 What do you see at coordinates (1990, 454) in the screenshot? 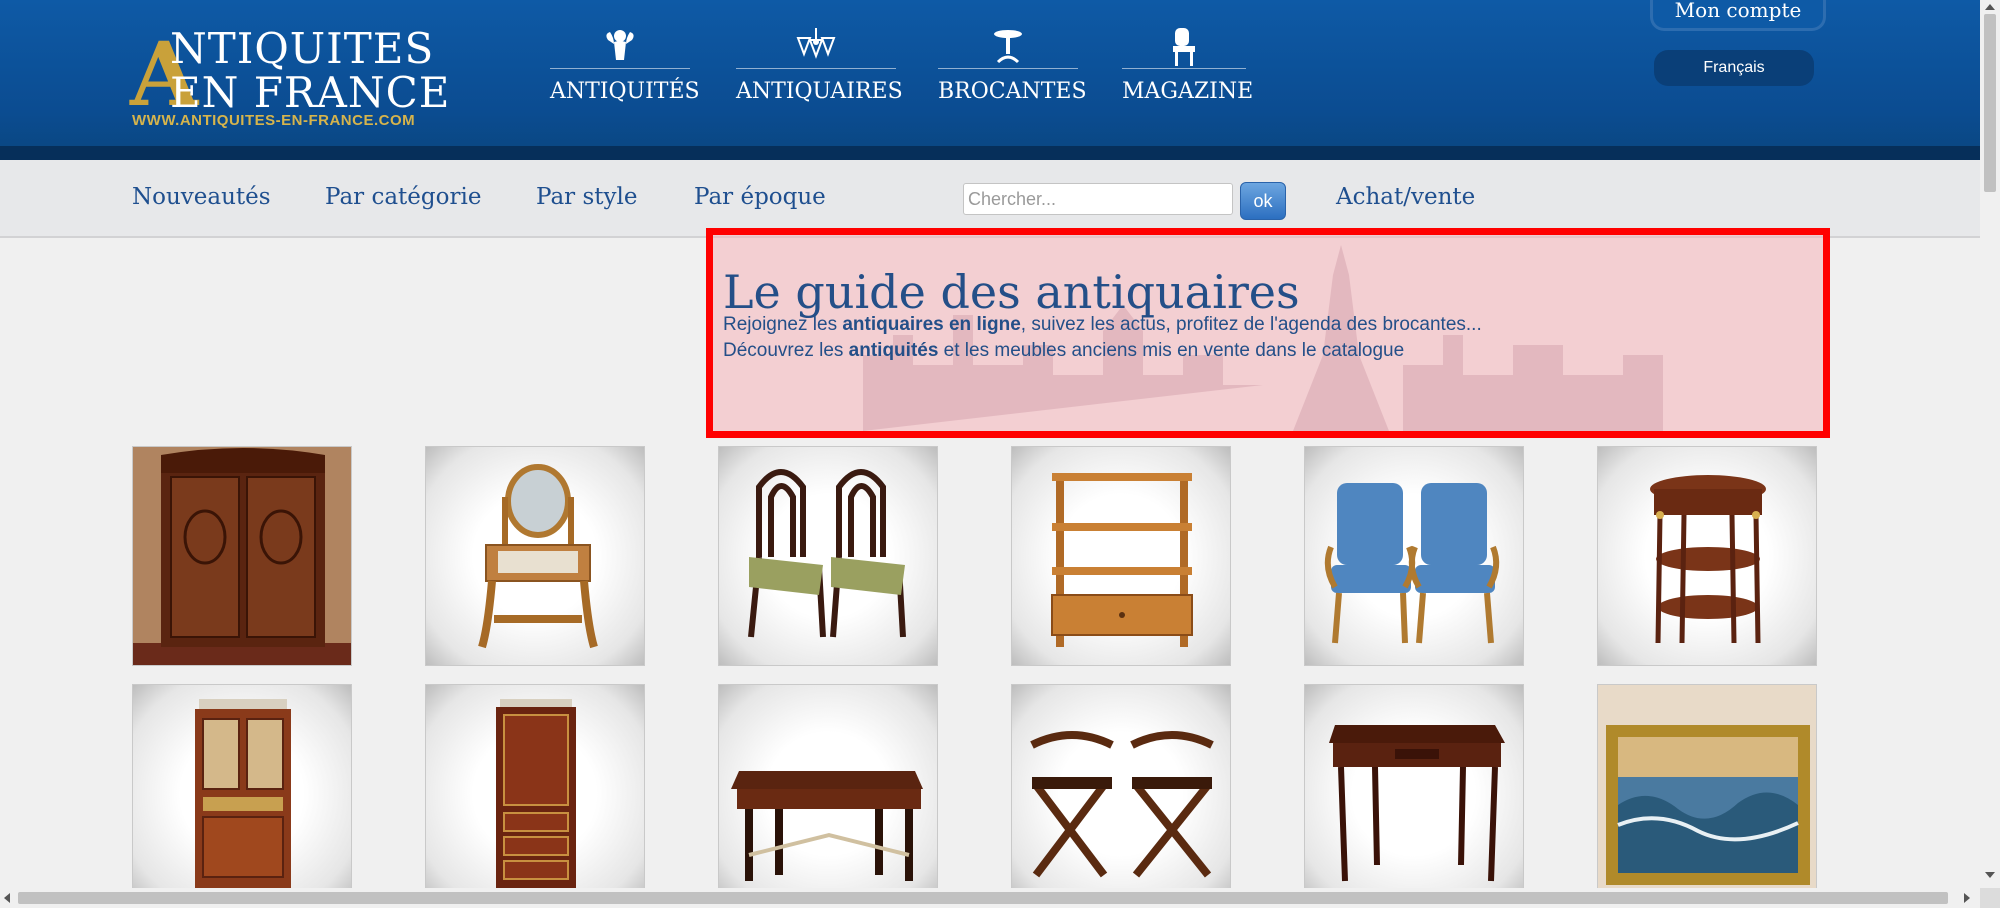
I see `vertical-scrollbar` at bounding box center [1990, 454].